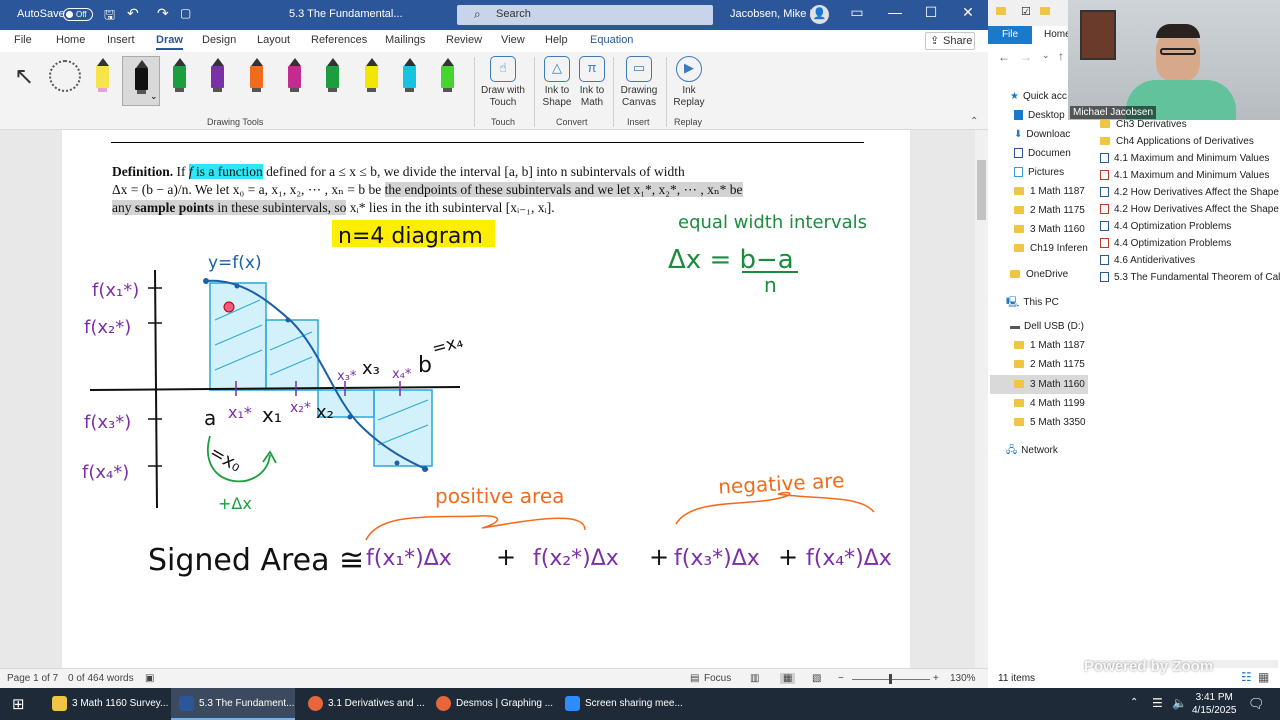  Describe the element at coordinates (1046, 172) in the screenshot. I see `nav-label: Pictures` at that location.